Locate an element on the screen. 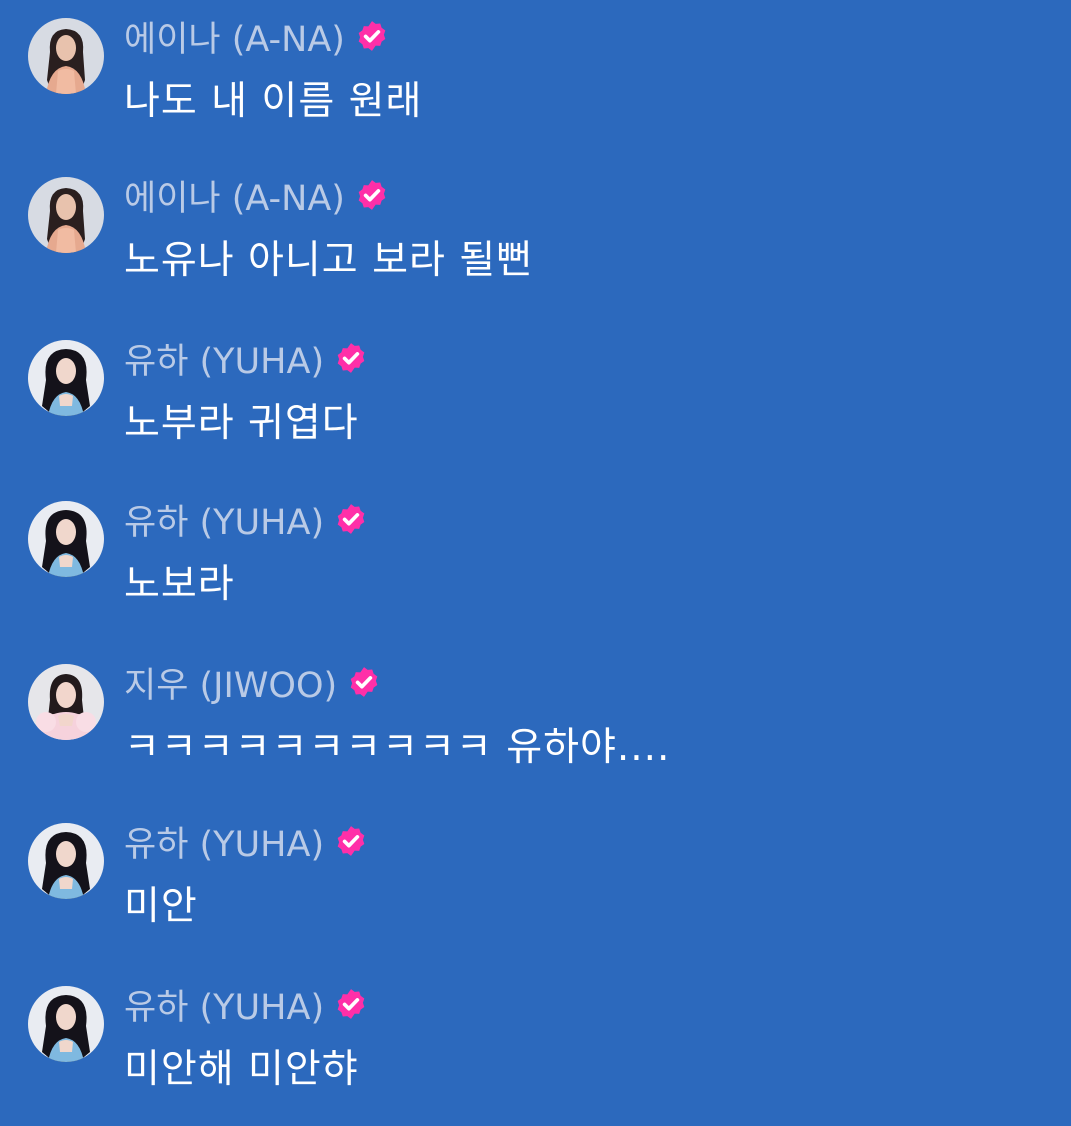  message-text: 나도 내 이름 원래 is located at coordinates (273, 101).